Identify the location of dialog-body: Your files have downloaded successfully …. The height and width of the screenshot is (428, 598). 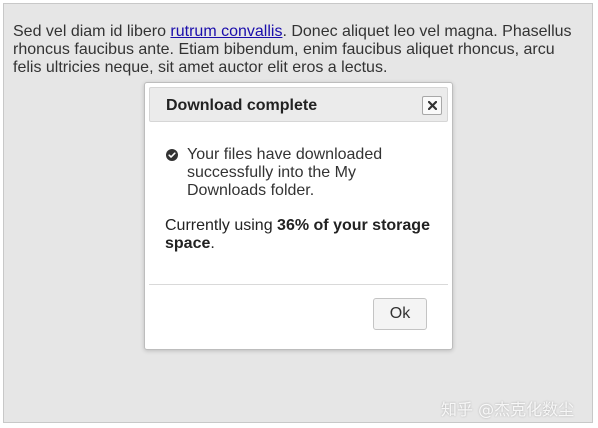
(300, 199).